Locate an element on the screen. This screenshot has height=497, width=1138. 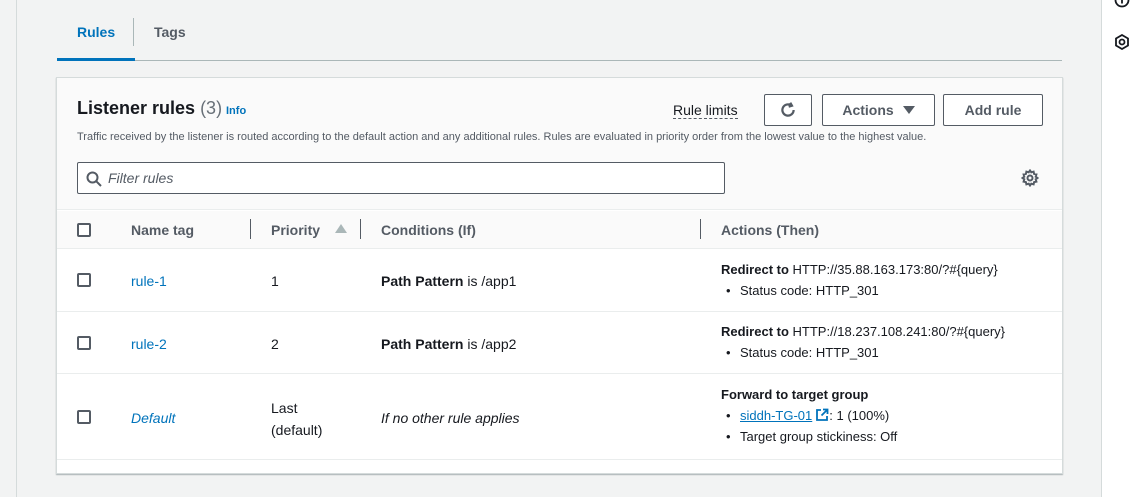
rule-condition: Path Pattern is /app2 is located at coordinates (448, 344).